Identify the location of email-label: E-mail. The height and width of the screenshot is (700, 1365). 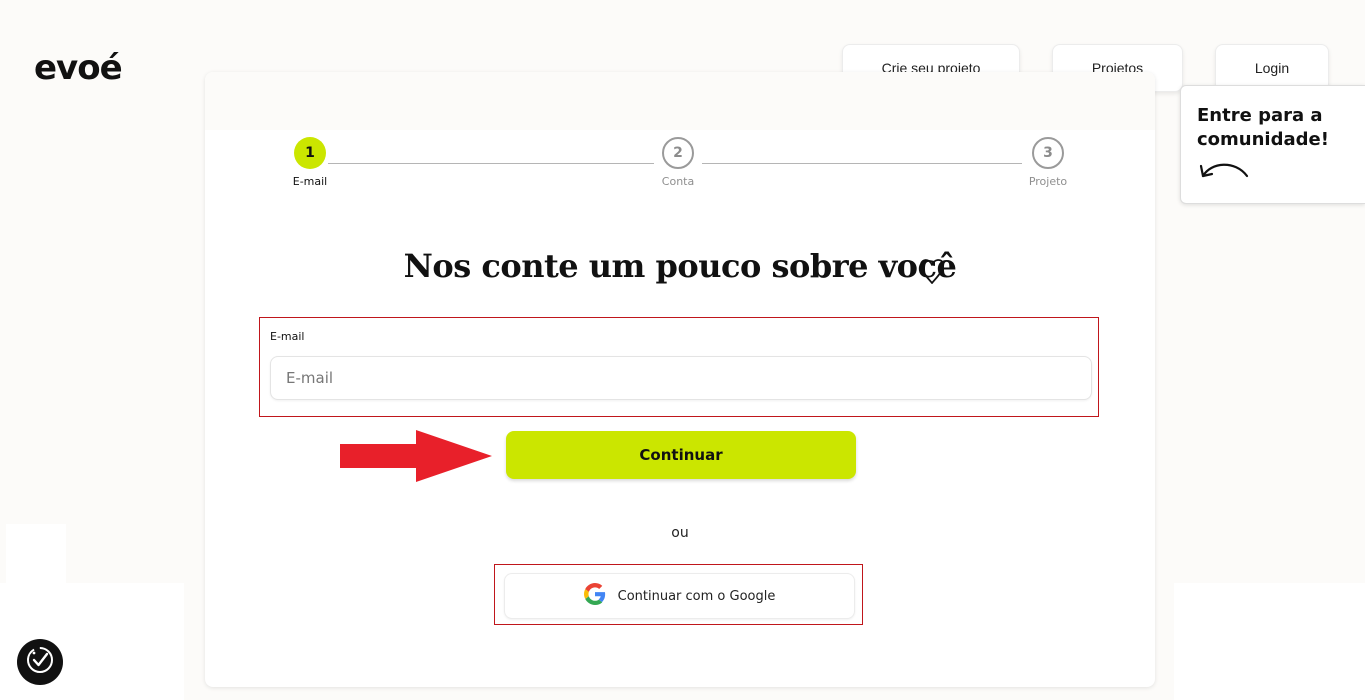
(287, 336).